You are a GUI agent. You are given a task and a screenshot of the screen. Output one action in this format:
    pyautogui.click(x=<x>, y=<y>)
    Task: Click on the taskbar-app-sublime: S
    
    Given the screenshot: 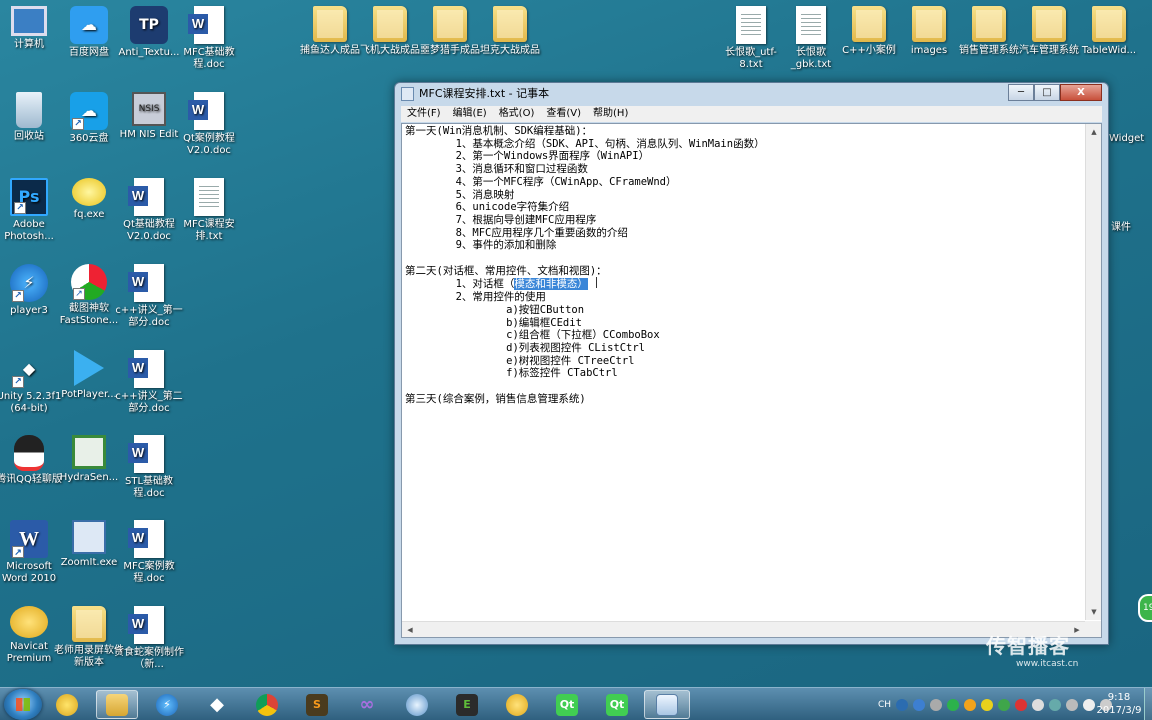 What is the action you would take?
    pyautogui.click(x=317, y=704)
    